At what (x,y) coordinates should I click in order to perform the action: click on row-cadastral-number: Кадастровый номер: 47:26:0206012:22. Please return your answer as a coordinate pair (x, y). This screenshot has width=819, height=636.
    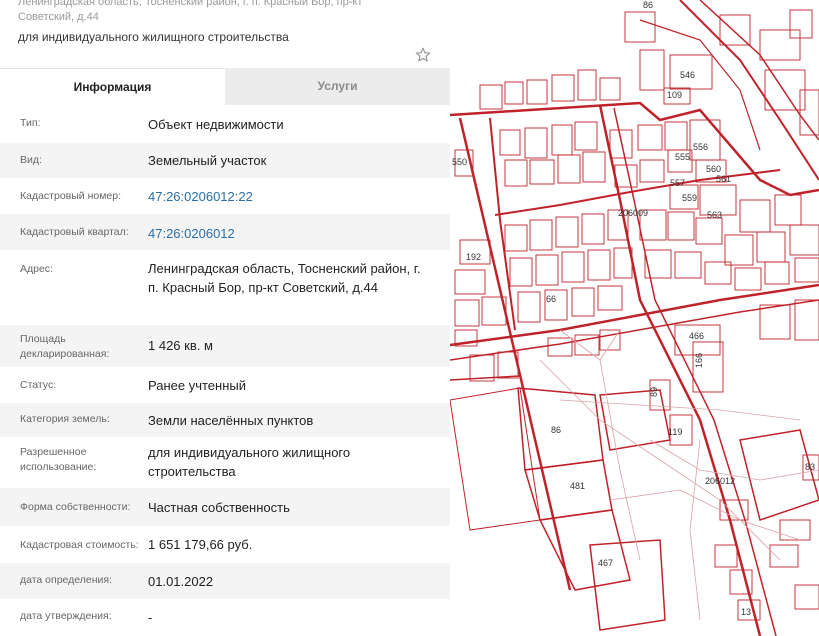
    Looking at the image, I should click on (225, 196).